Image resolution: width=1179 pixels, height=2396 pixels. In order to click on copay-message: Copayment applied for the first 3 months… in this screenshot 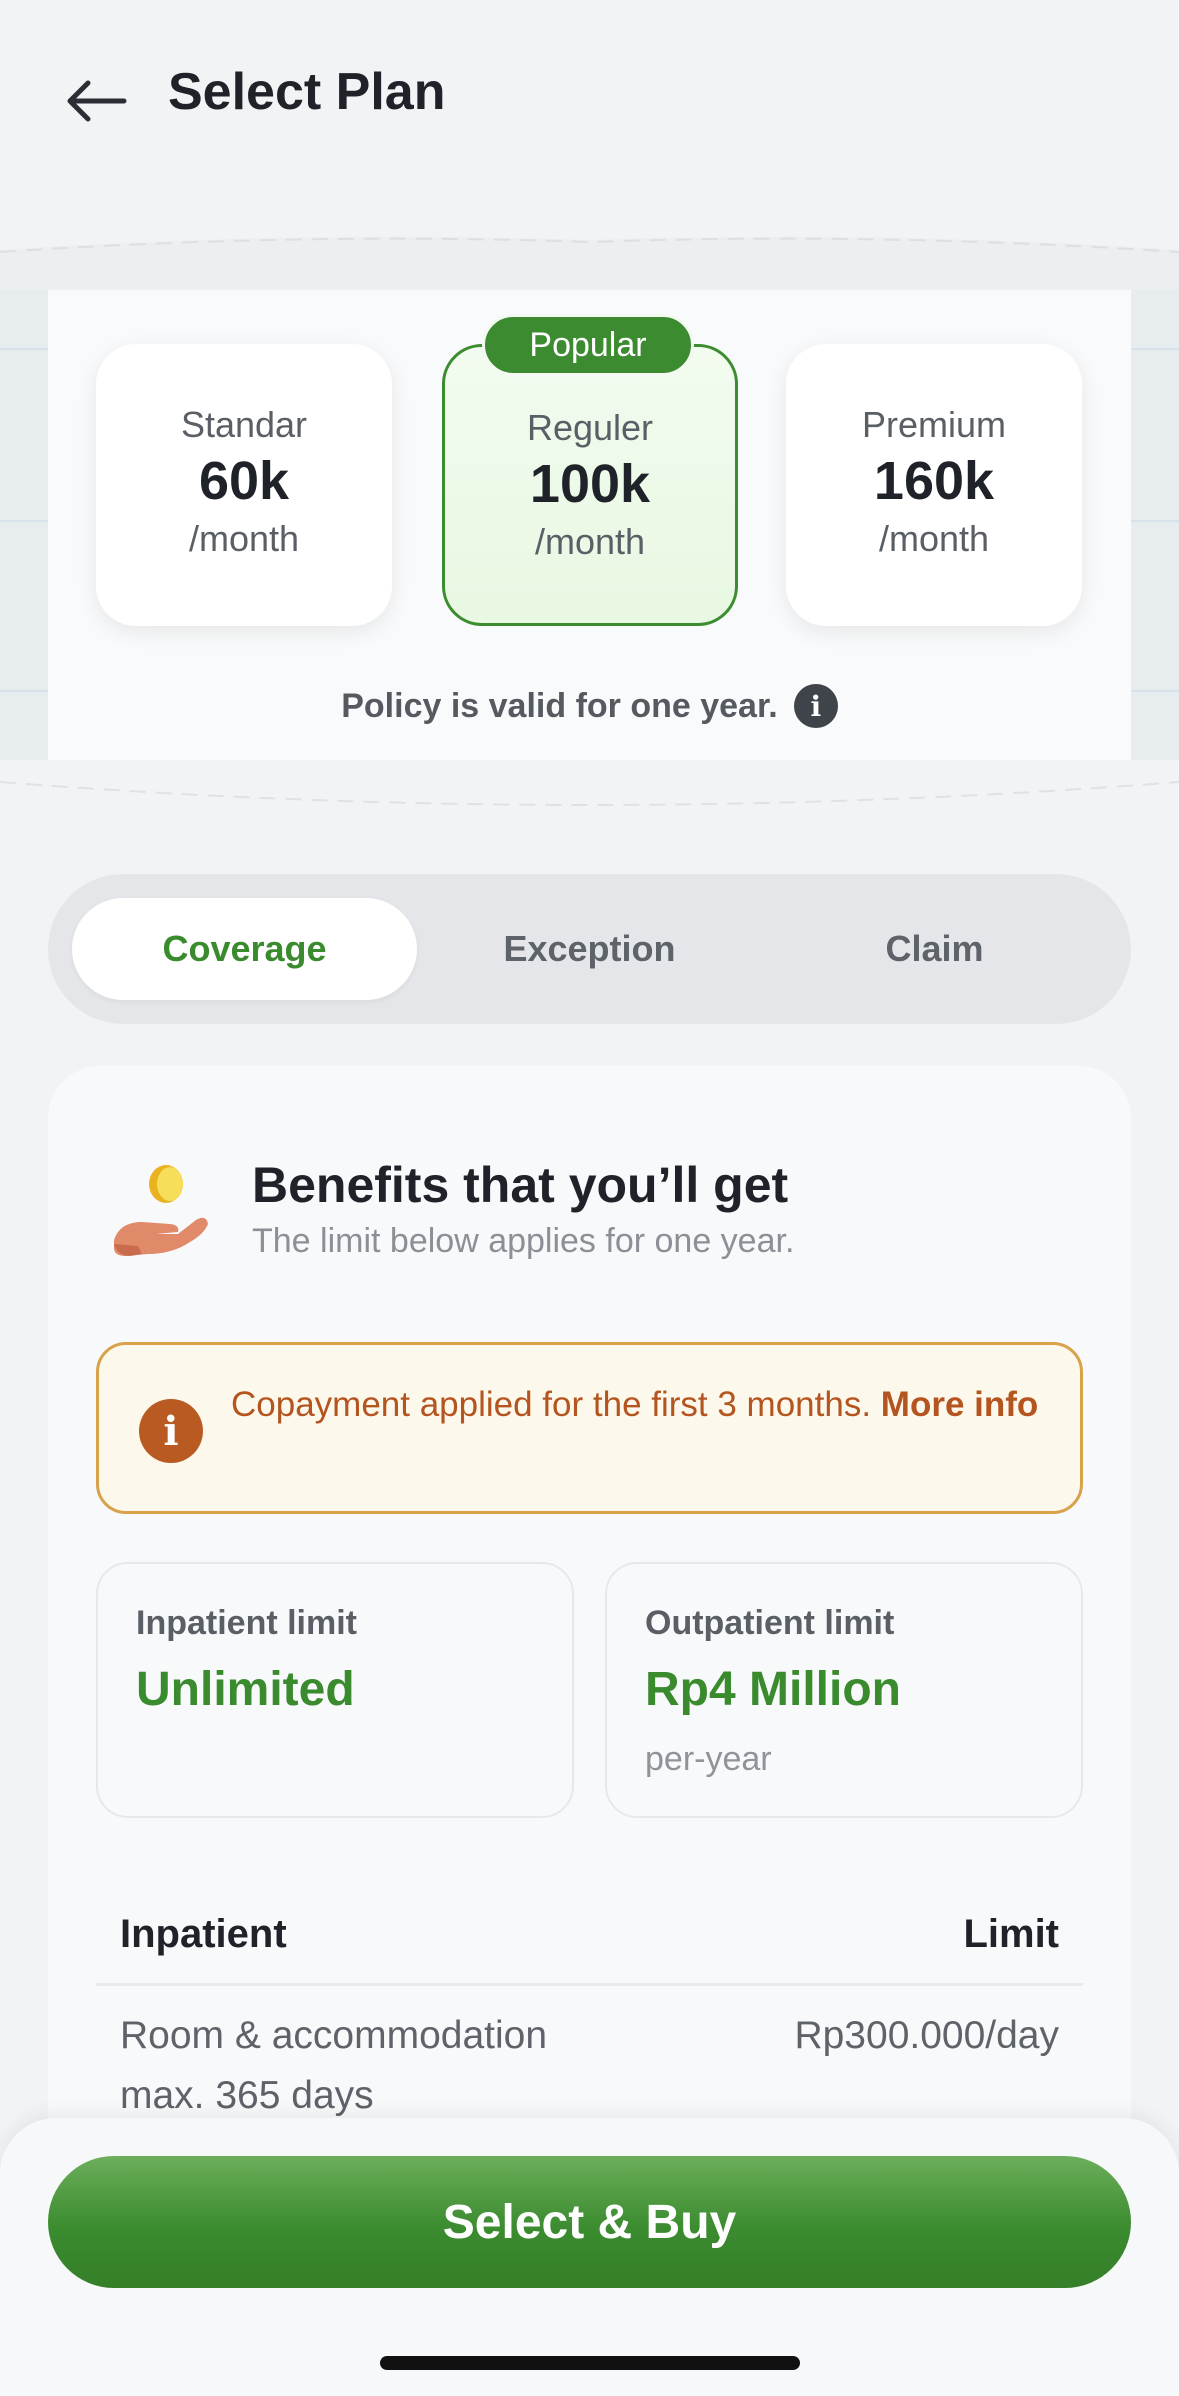, I will do `click(551, 1404)`.